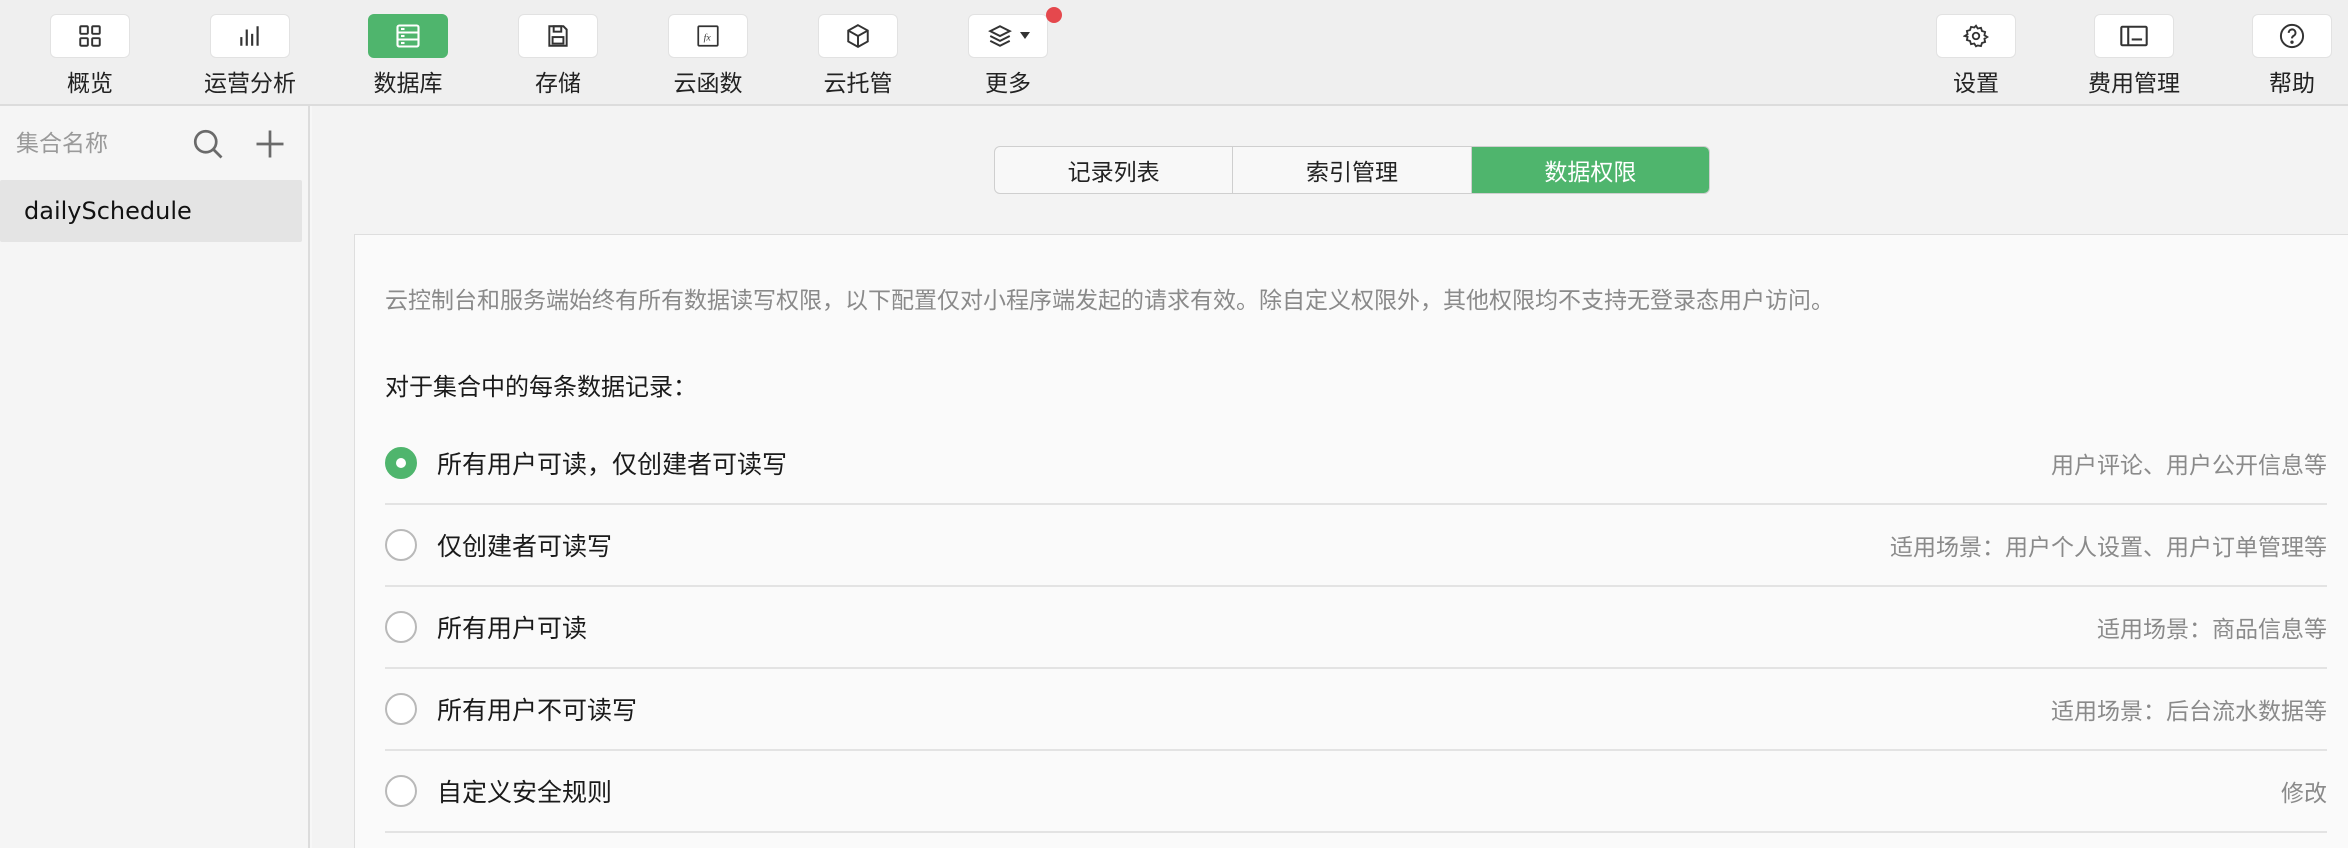  I want to click on collection-item-dailyschedule: dailySchedule, so click(151, 211).